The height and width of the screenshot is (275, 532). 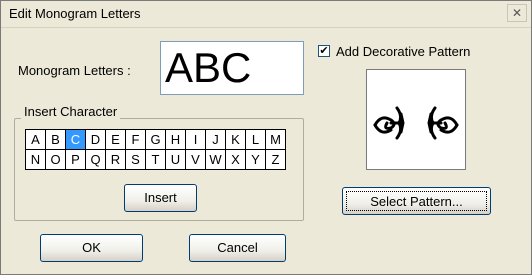 I want to click on char-cell-g: G, so click(x=156, y=140).